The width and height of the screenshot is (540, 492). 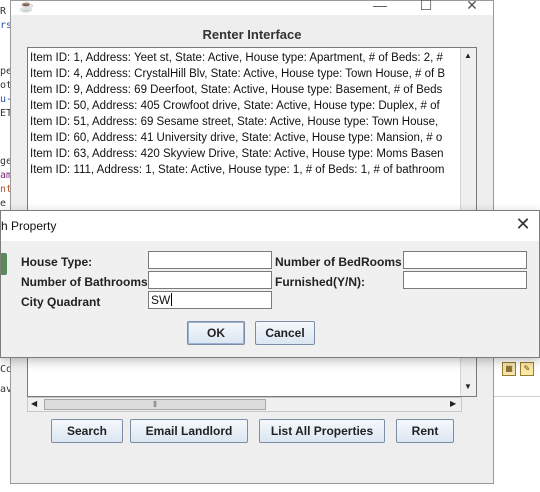 I want to click on email-landlord-button: Email Landlord, so click(x=189, y=431).